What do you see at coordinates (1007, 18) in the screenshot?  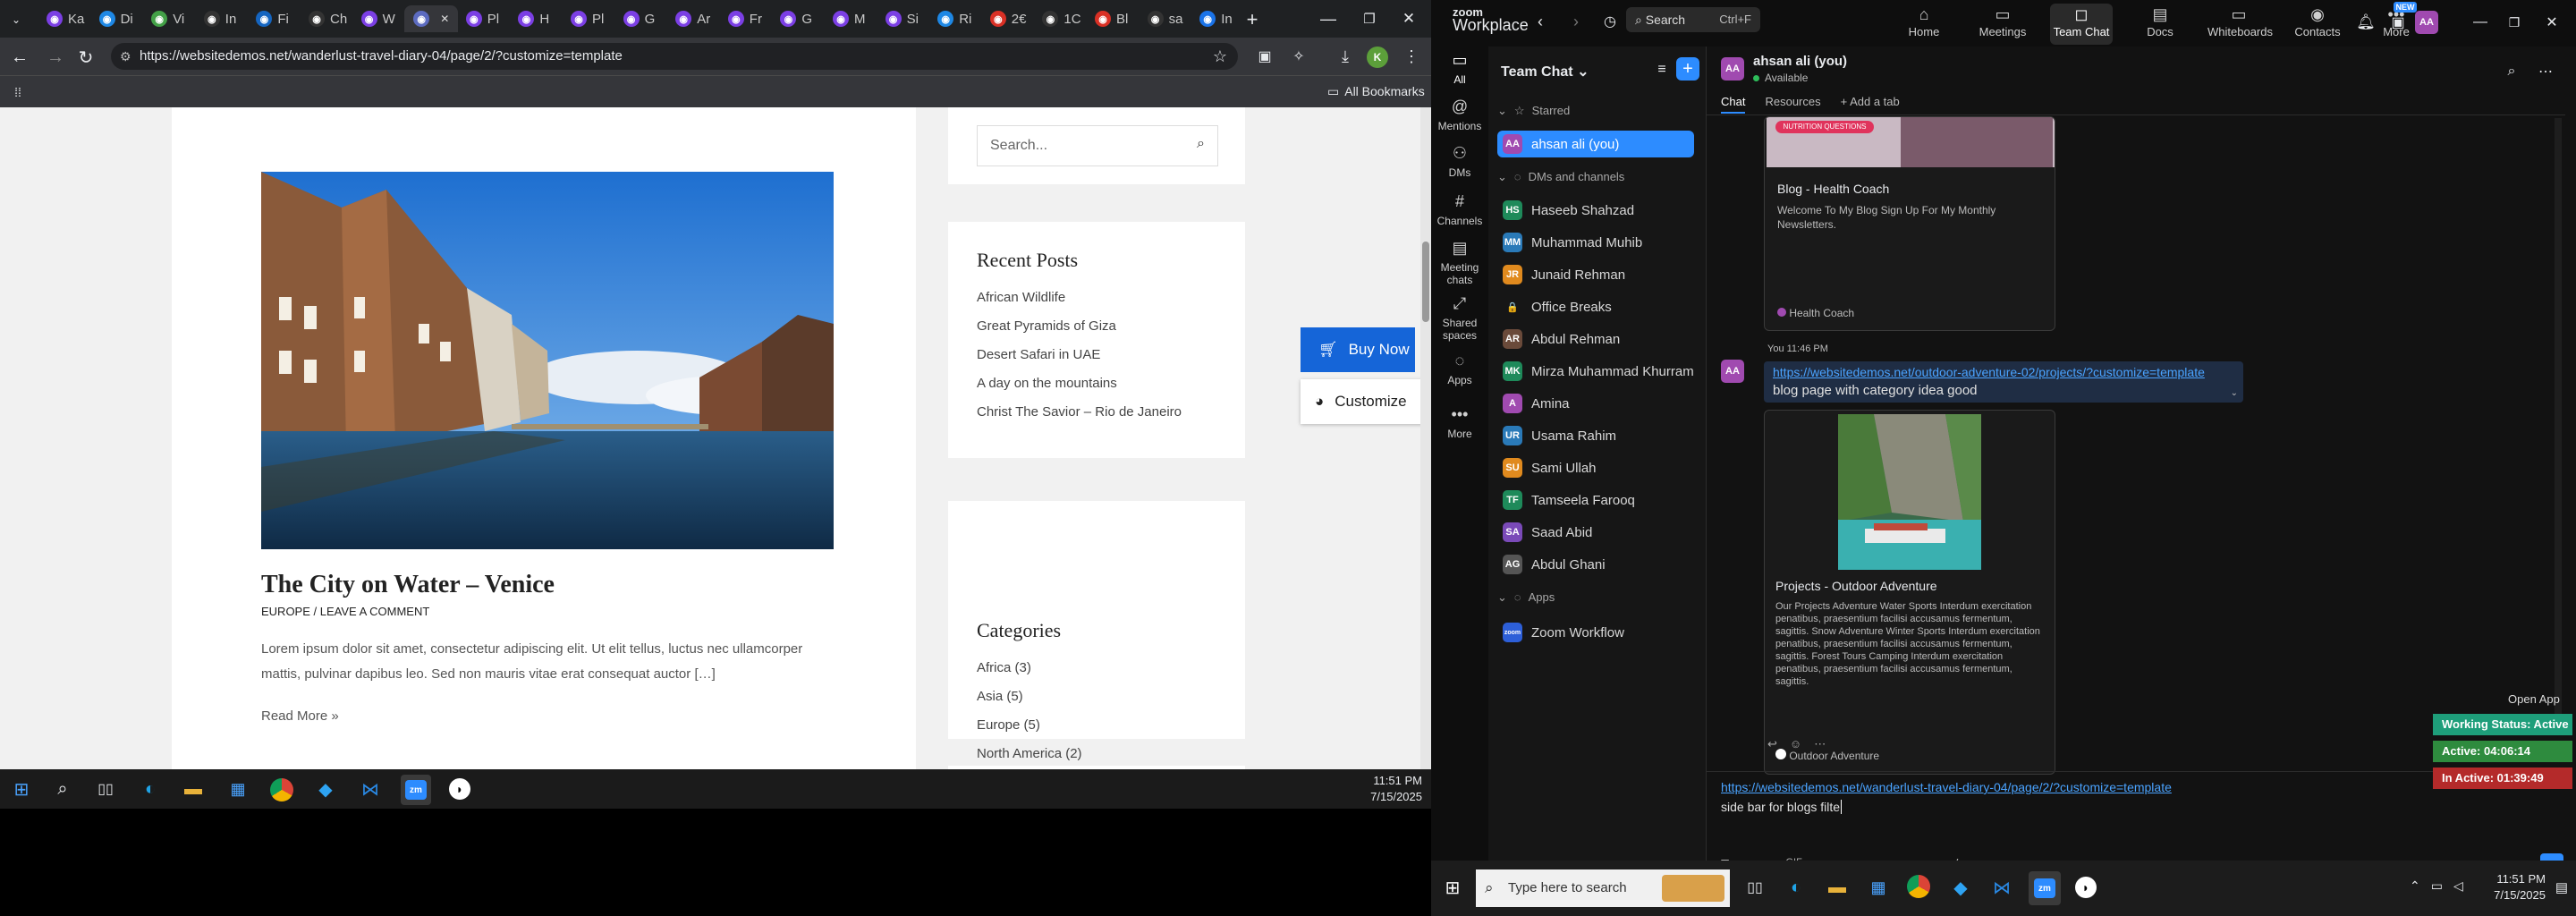 I see `browser-tab: ◉ 2€` at bounding box center [1007, 18].